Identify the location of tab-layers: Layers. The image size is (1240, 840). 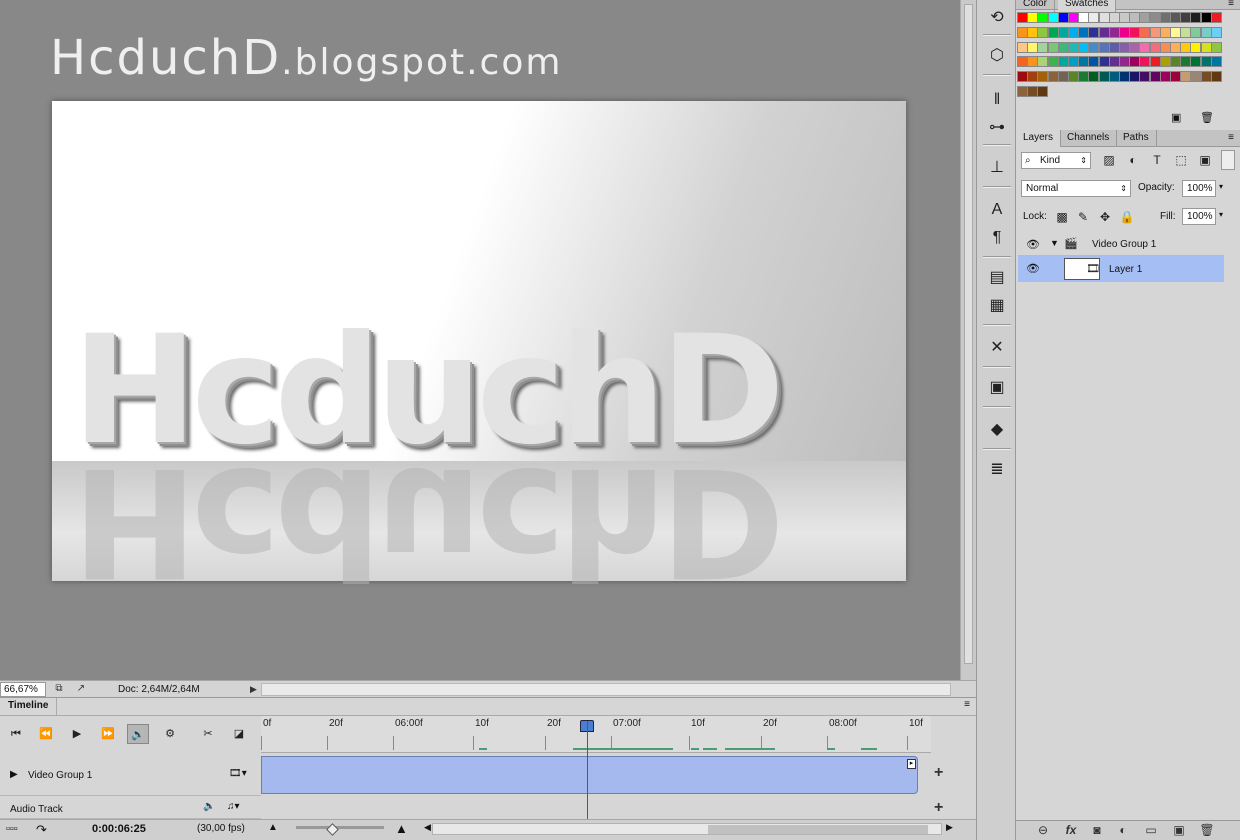
(1039, 138).